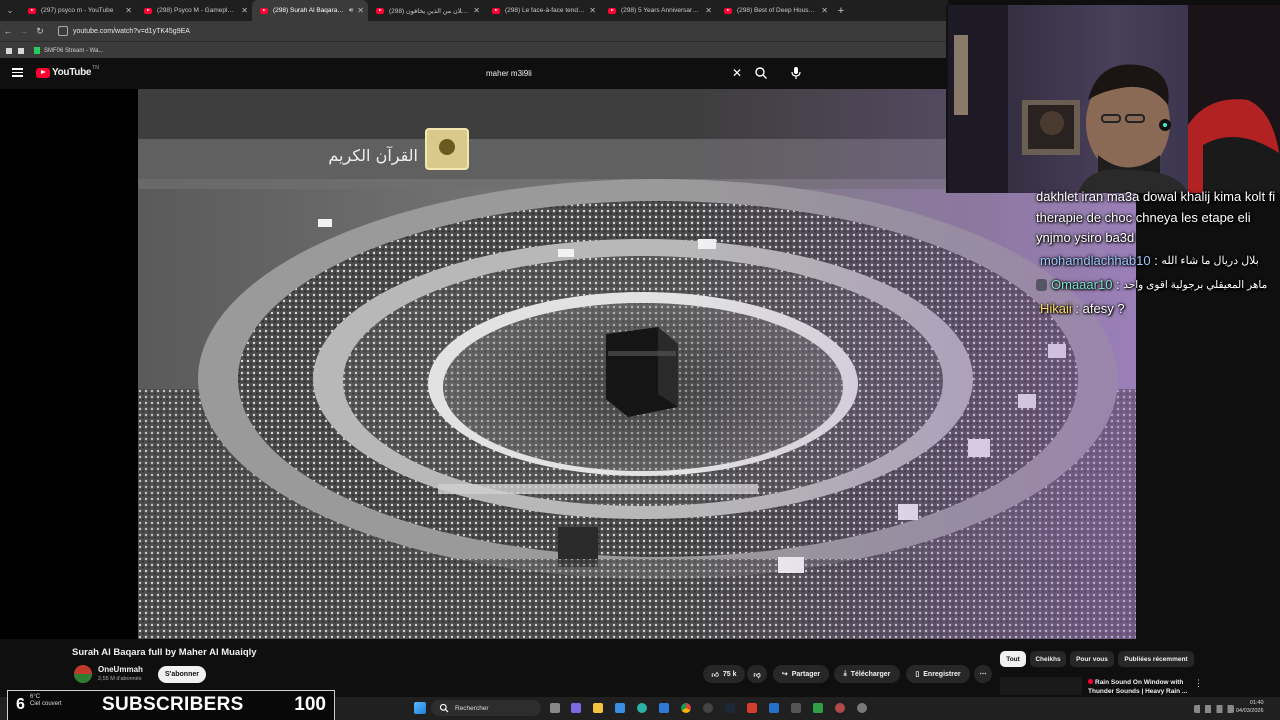 The height and width of the screenshot is (720, 1280). I want to click on media-player-icon, so click(818, 708).